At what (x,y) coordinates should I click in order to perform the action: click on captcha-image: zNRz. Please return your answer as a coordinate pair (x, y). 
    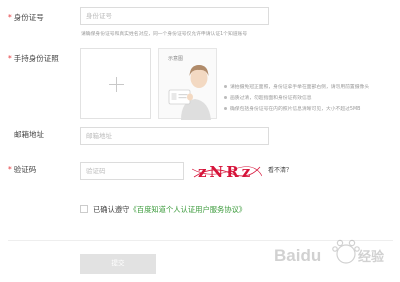
    Looking at the image, I should click on (227, 171).